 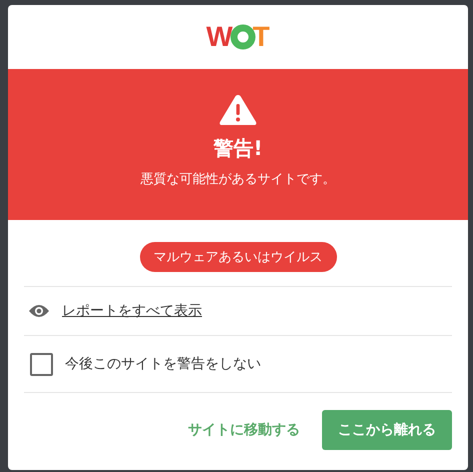 I want to click on view-report-link: レポートをすべて表示, so click(x=132, y=311).